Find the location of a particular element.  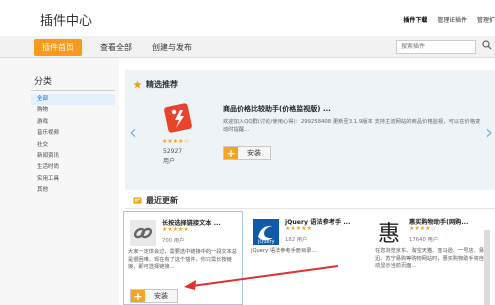

card-rating: ★★★★☆ is located at coordinates (422, 228).